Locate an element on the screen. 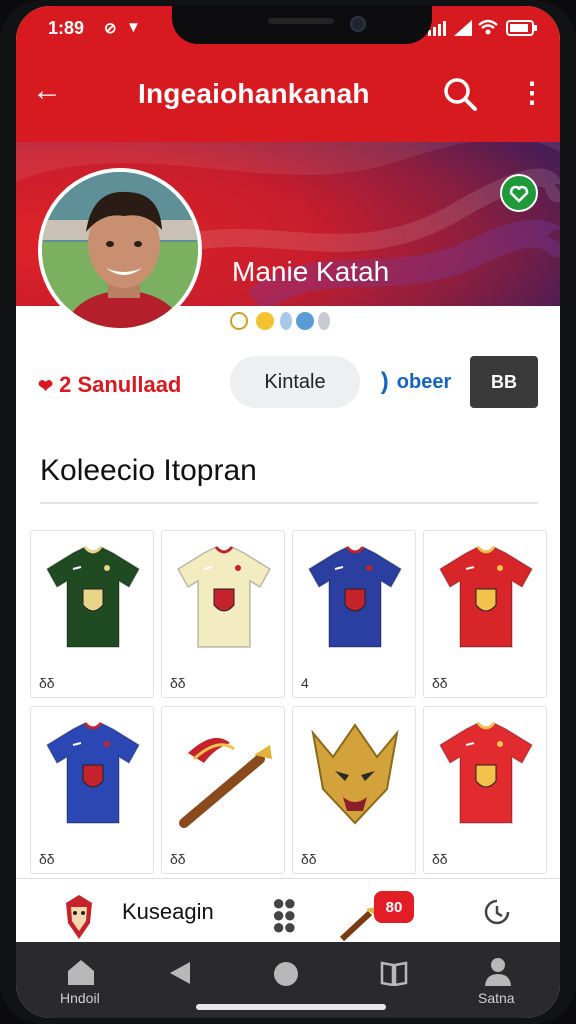  status-time: 1:89 is located at coordinates (66, 28).